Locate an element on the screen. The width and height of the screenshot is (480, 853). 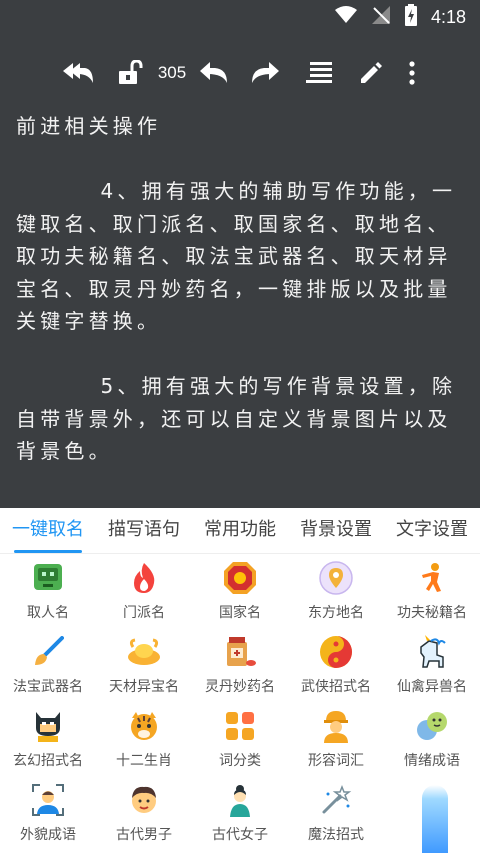
unlock-button is located at coordinates (130, 73).